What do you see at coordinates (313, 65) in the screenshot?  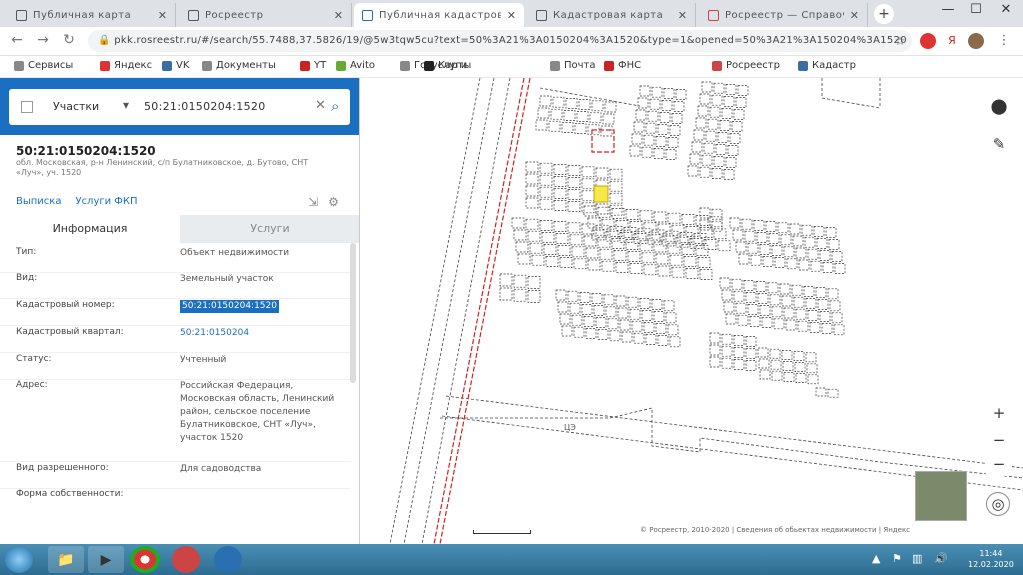 I see `bookmark-item: YT` at bounding box center [313, 65].